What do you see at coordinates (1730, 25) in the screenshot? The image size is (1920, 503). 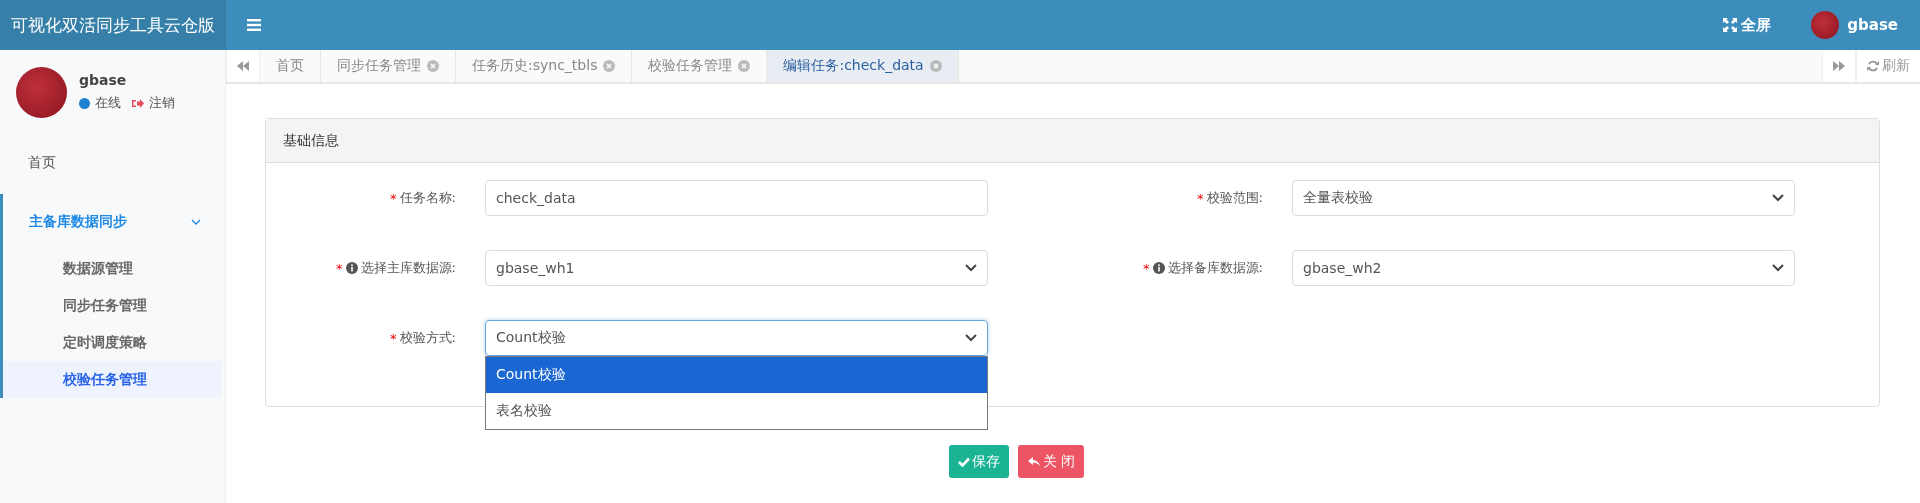 I see `expand-icon` at bounding box center [1730, 25].